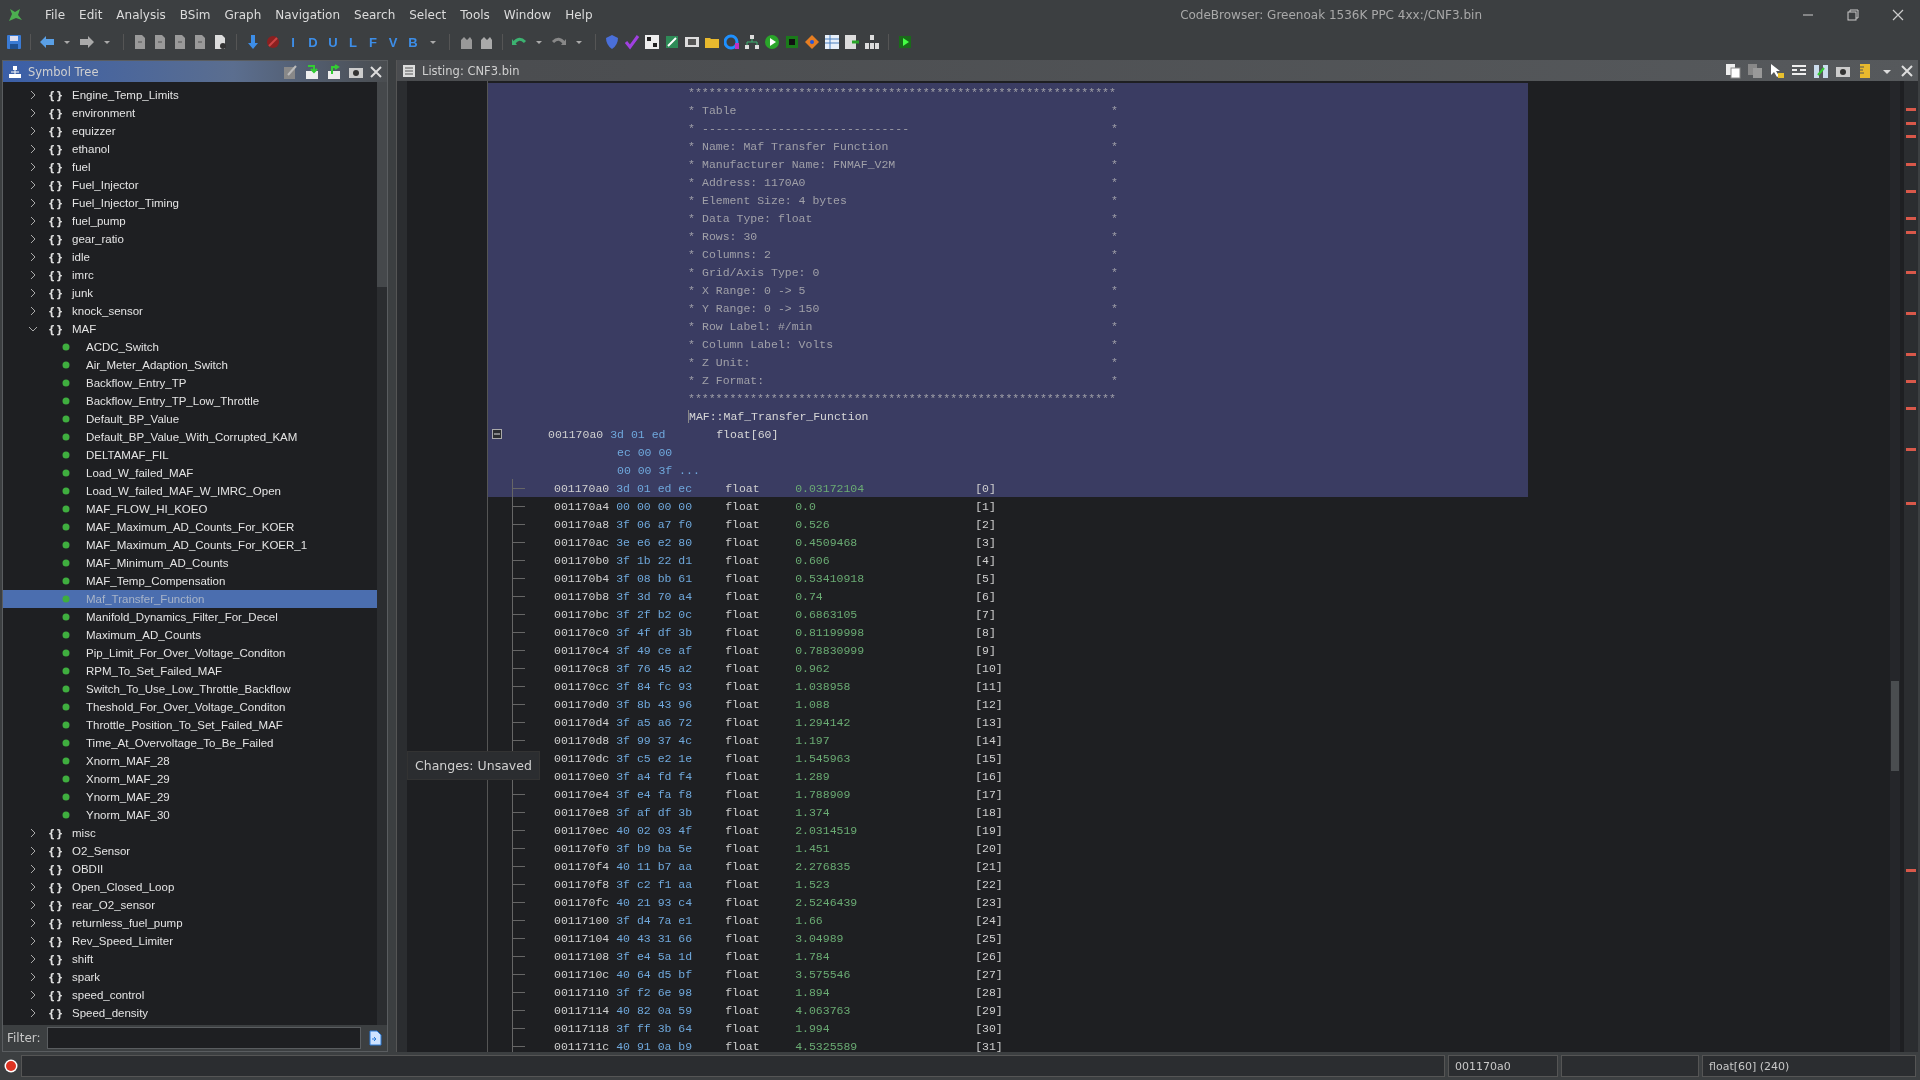 The height and width of the screenshot is (1080, 1920). What do you see at coordinates (375, 15) in the screenshot?
I see `menu-item: Search` at bounding box center [375, 15].